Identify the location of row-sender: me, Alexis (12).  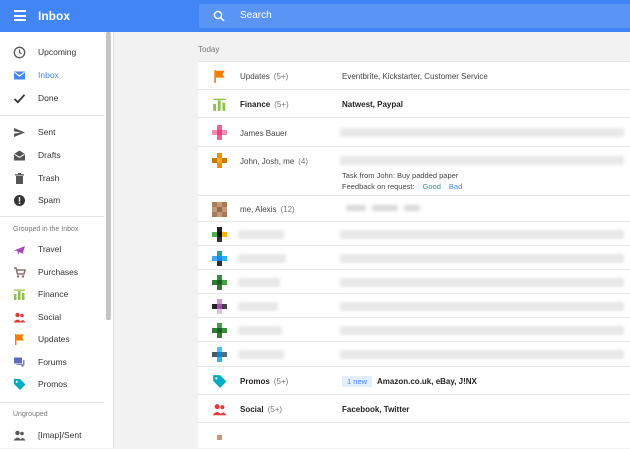
(267, 209).